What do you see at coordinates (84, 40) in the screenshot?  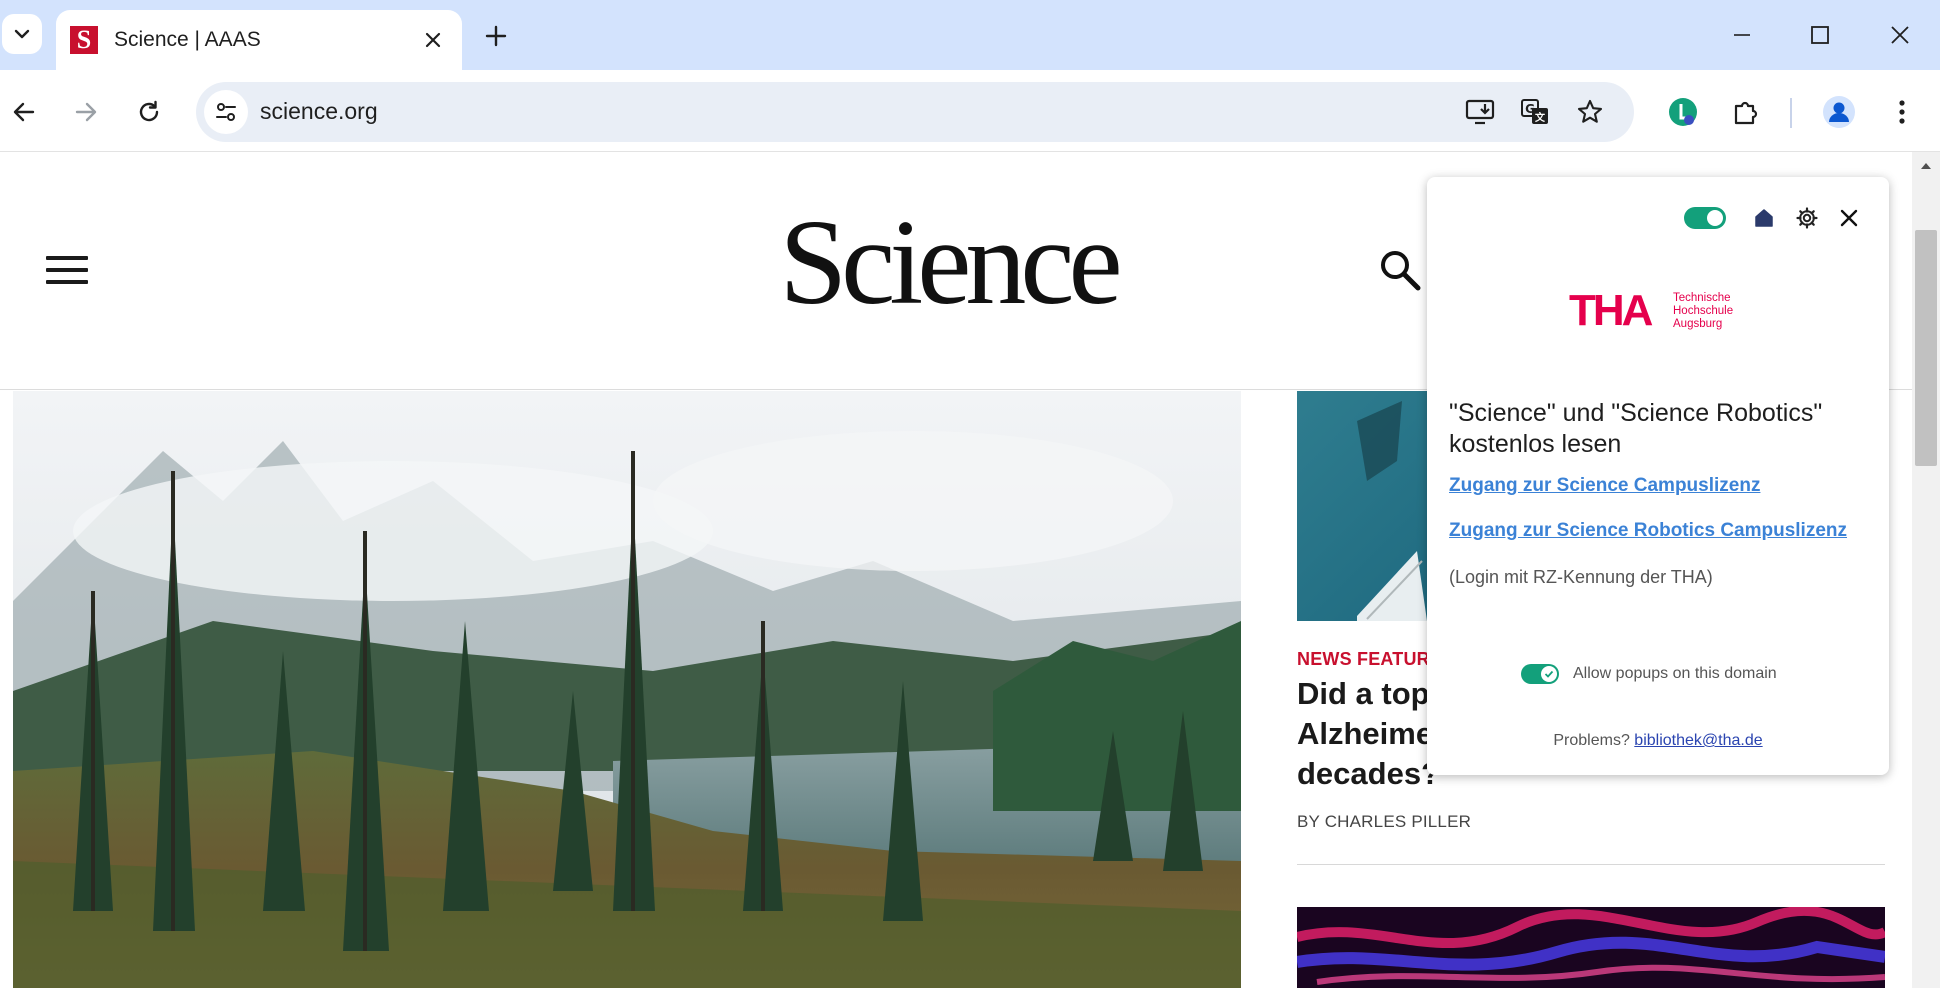 I see `science-favicon-icon: S` at bounding box center [84, 40].